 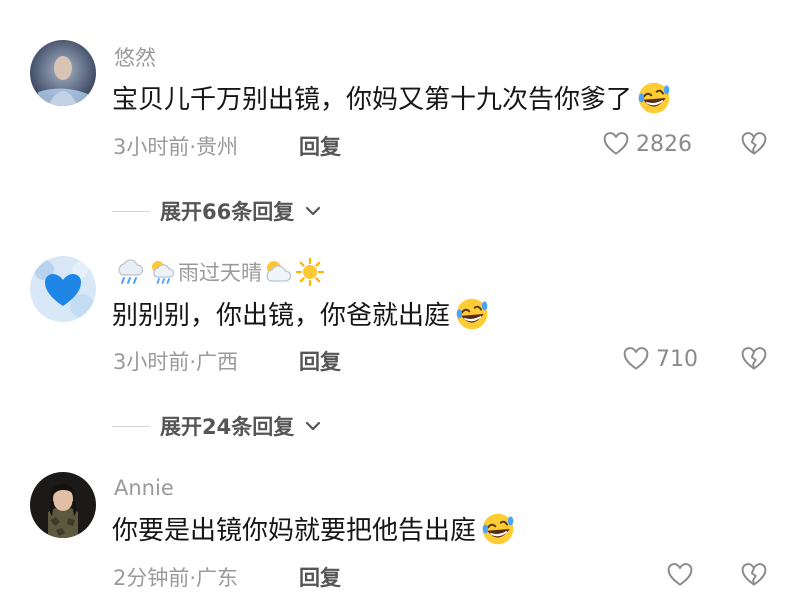 I want to click on comment-text: 你要是出镜你妈就要把他告出庭, so click(x=314, y=528).